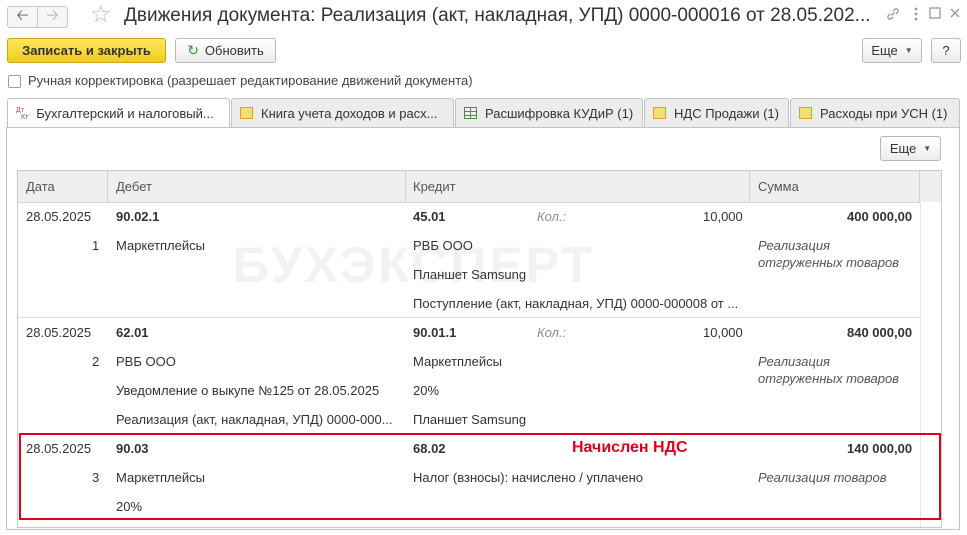  Describe the element at coordinates (778, 186) in the screenshot. I see `column-sum: Сумма` at that location.